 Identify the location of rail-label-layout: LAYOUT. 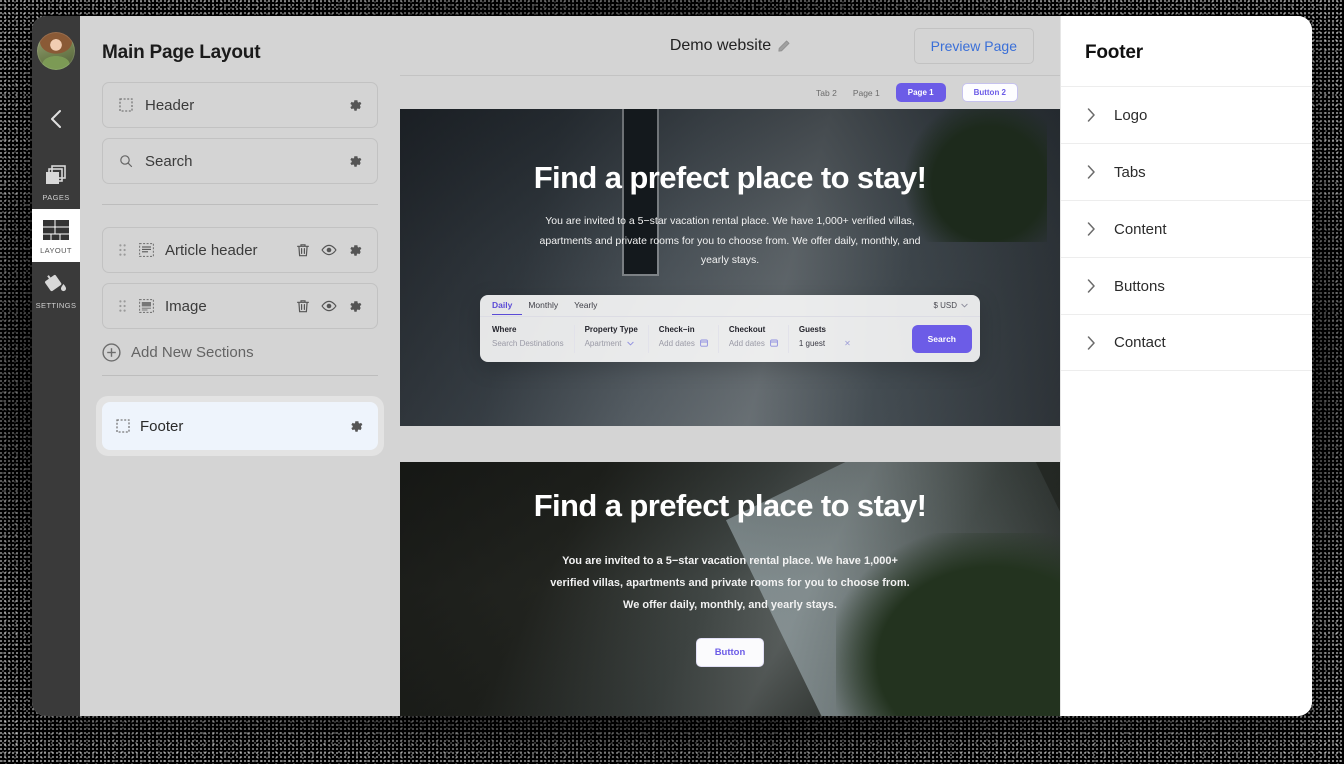
(56, 250).